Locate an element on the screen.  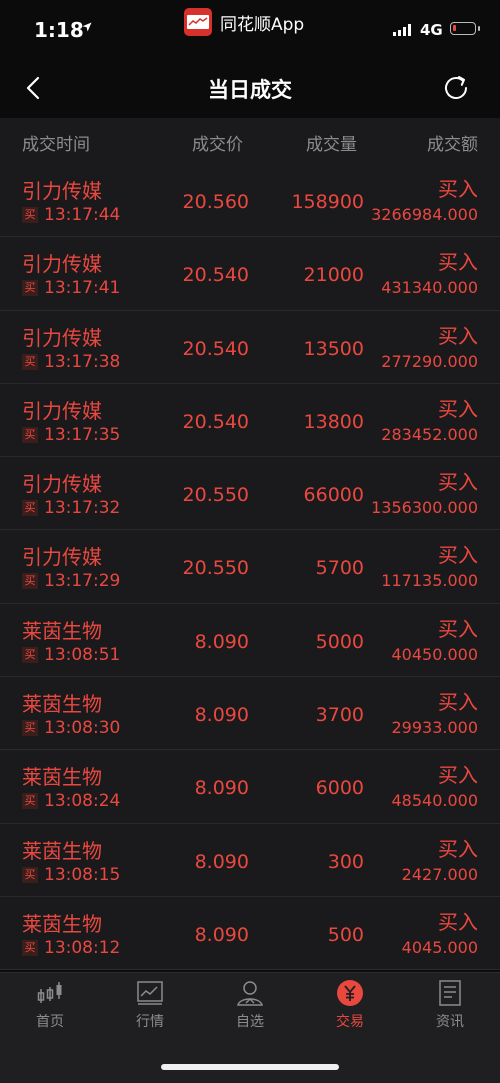
signal-icon is located at coordinates (402, 30).